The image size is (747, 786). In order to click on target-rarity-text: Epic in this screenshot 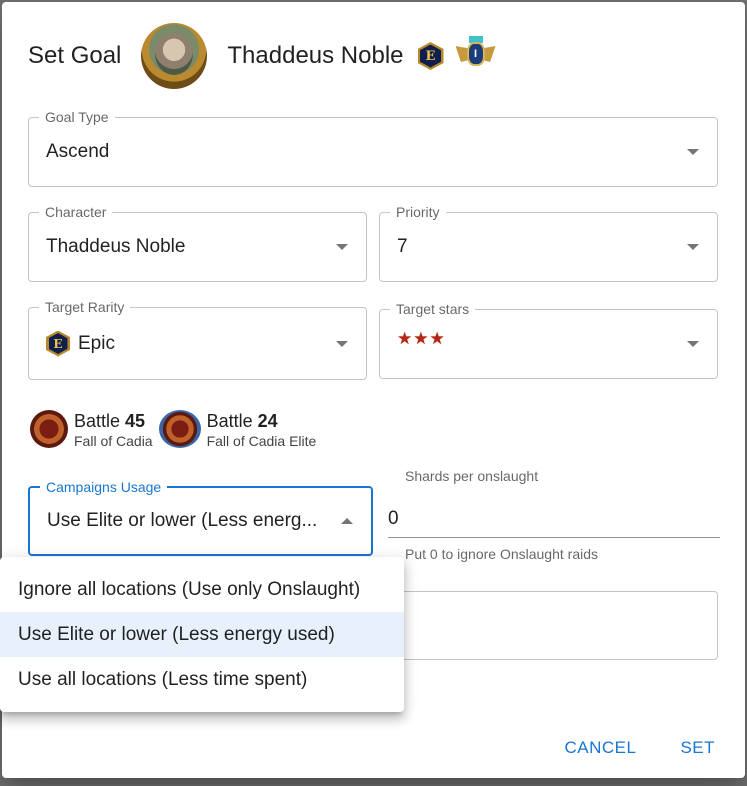, I will do `click(96, 343)`.